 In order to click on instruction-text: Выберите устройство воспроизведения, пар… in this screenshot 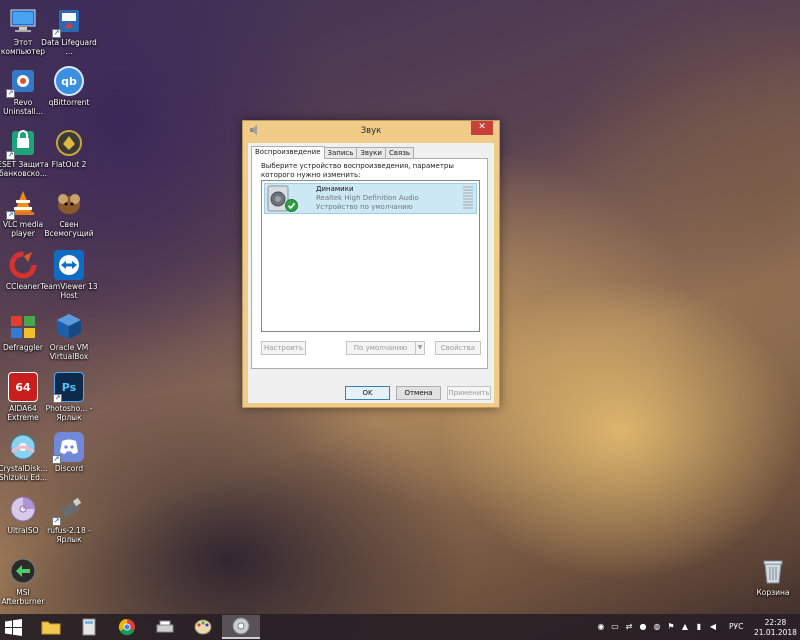, I will do `click(357, 170)`.